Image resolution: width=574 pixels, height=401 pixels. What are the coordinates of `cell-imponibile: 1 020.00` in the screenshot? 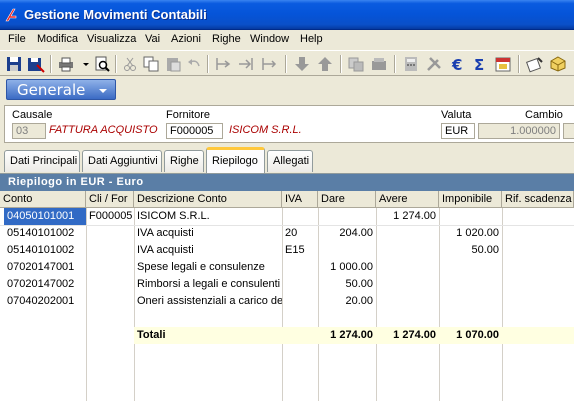 It's located at (470, 233).